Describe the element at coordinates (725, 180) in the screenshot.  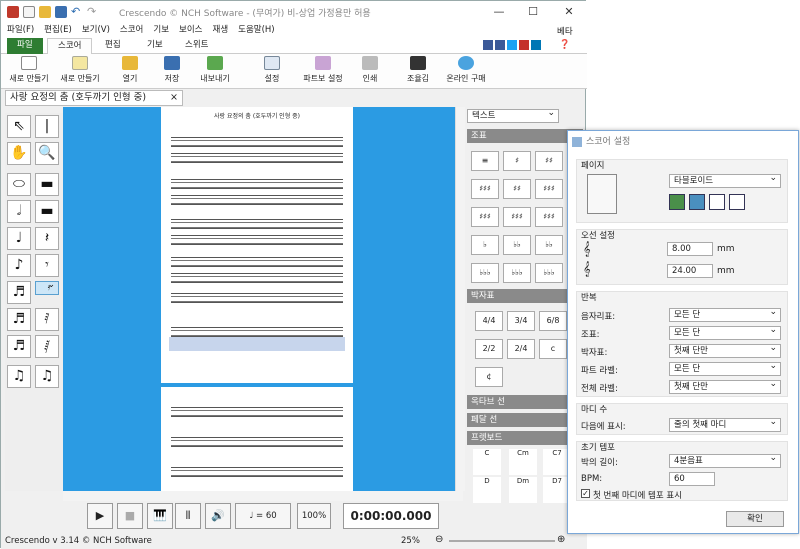
I see `page-size-select: 타블로이드` at that location.